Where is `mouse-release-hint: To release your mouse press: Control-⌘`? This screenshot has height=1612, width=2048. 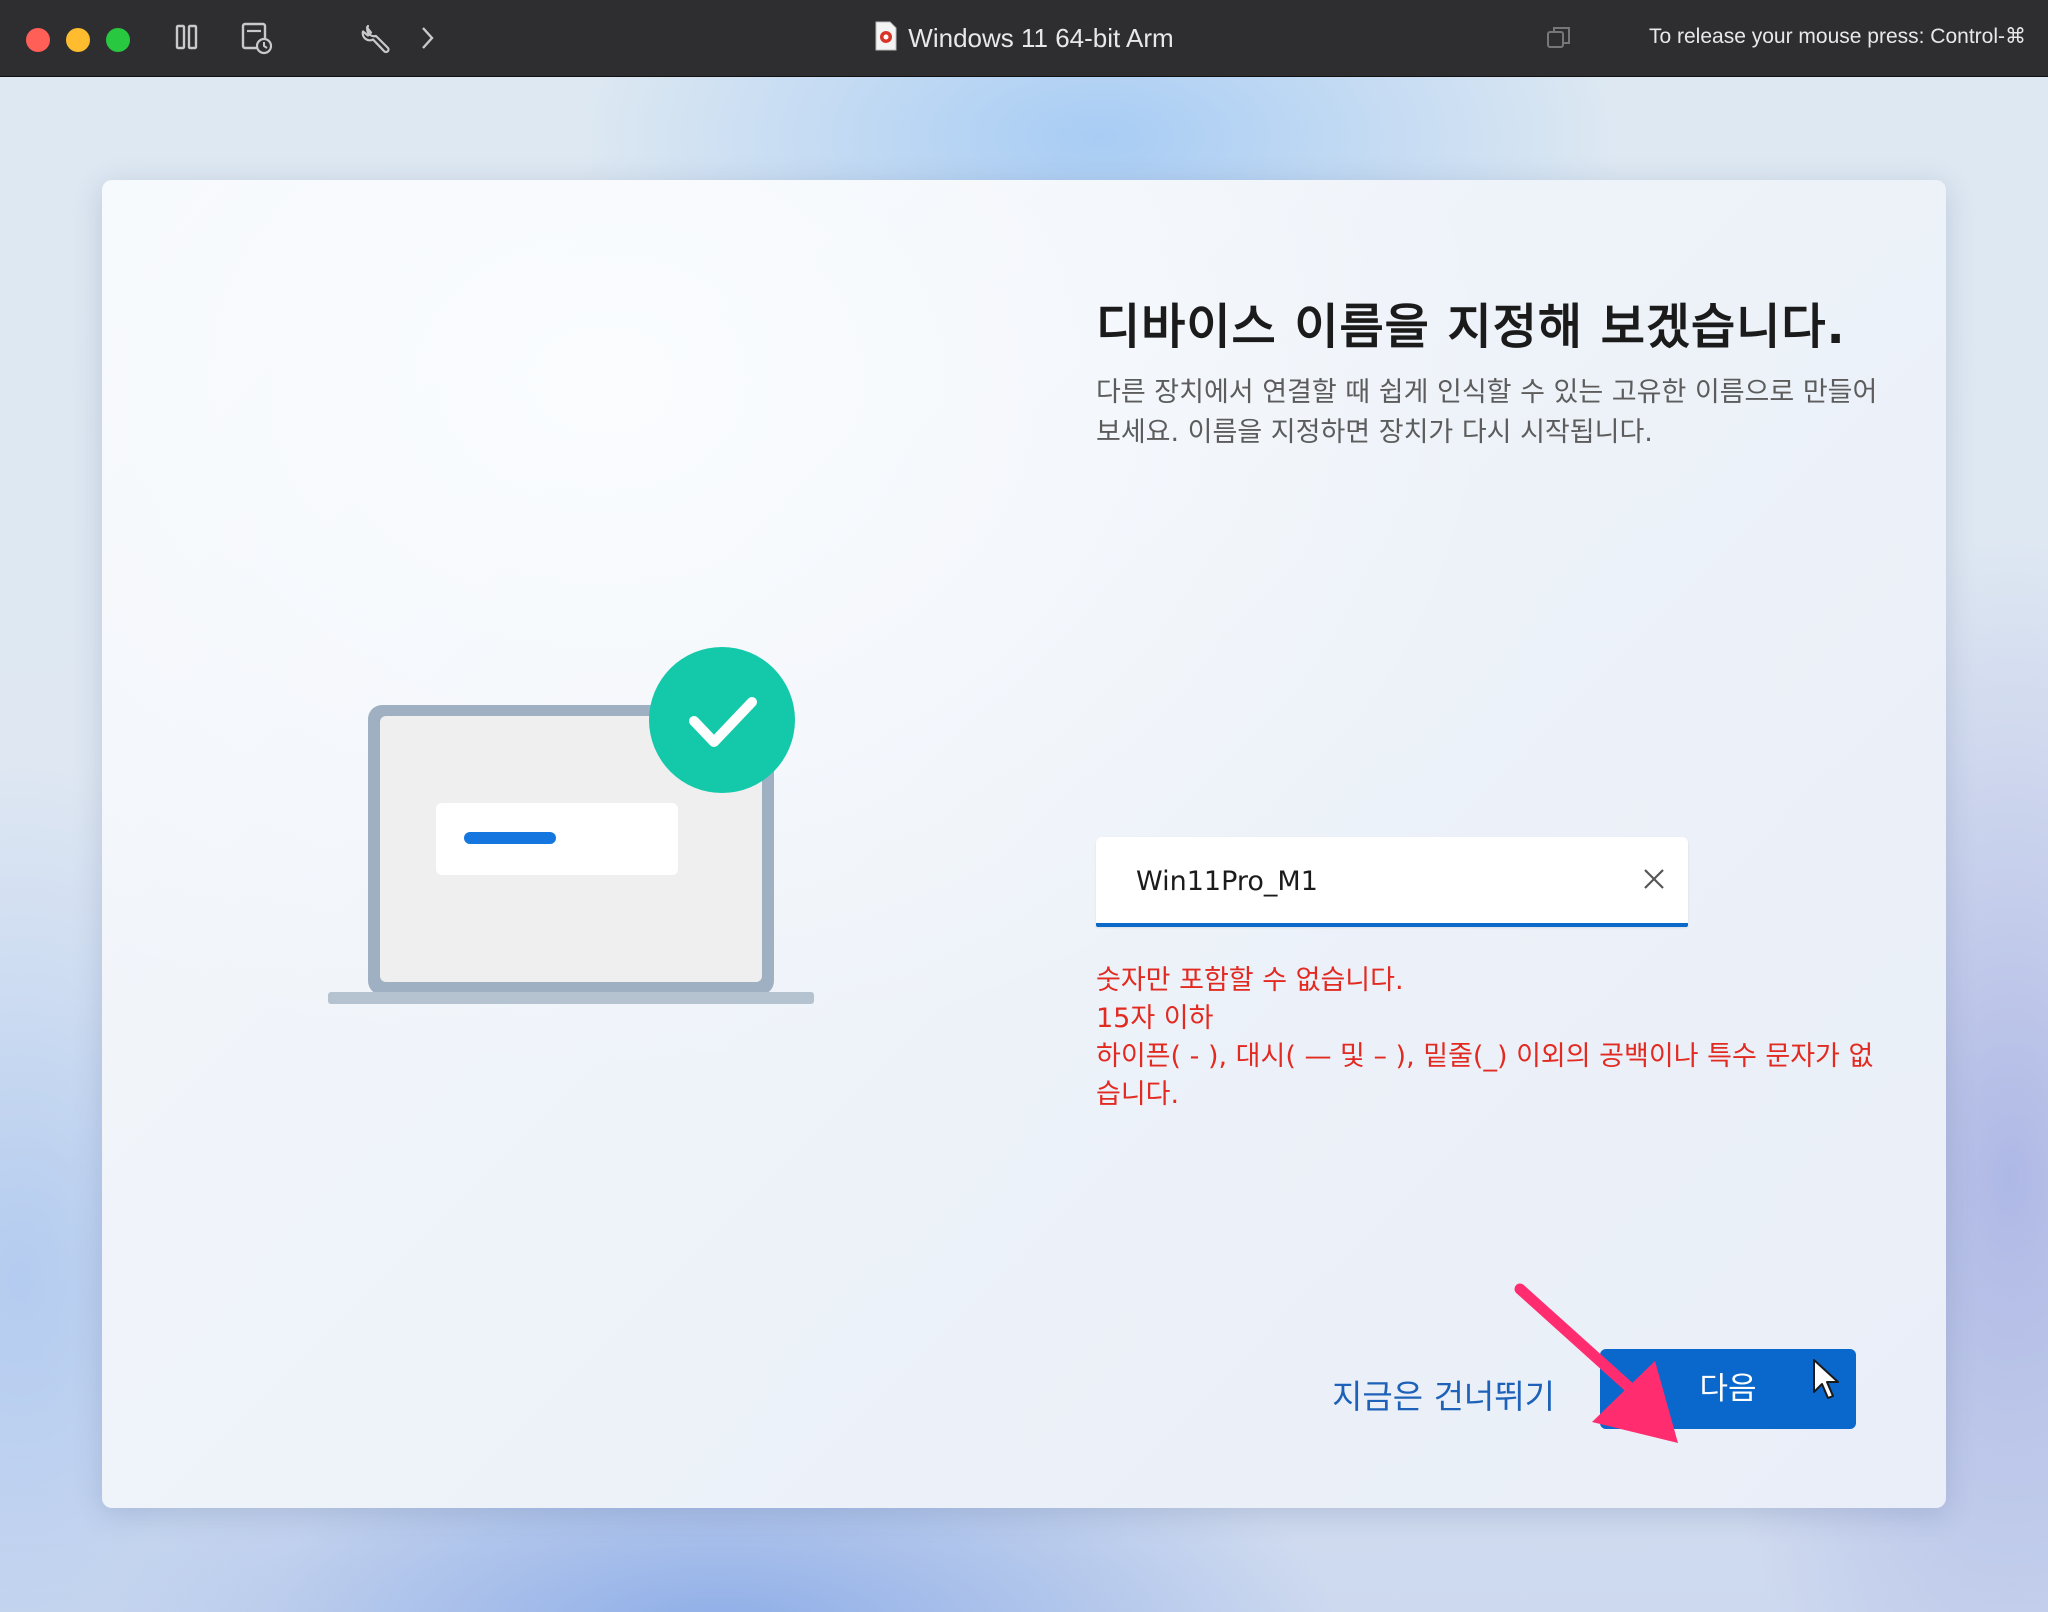
mouse-release-hint: To release your mouse press: Control-⌘ is located at coordinates (1837, 36).